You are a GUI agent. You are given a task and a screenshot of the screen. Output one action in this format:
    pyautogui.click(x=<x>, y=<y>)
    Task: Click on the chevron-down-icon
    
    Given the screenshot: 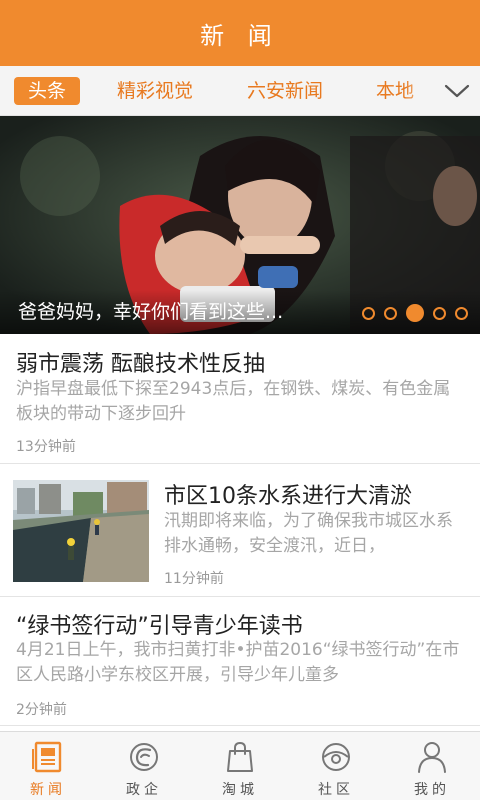 What is the action you would take?
    pyautogui.click(x=456, y=90)
    